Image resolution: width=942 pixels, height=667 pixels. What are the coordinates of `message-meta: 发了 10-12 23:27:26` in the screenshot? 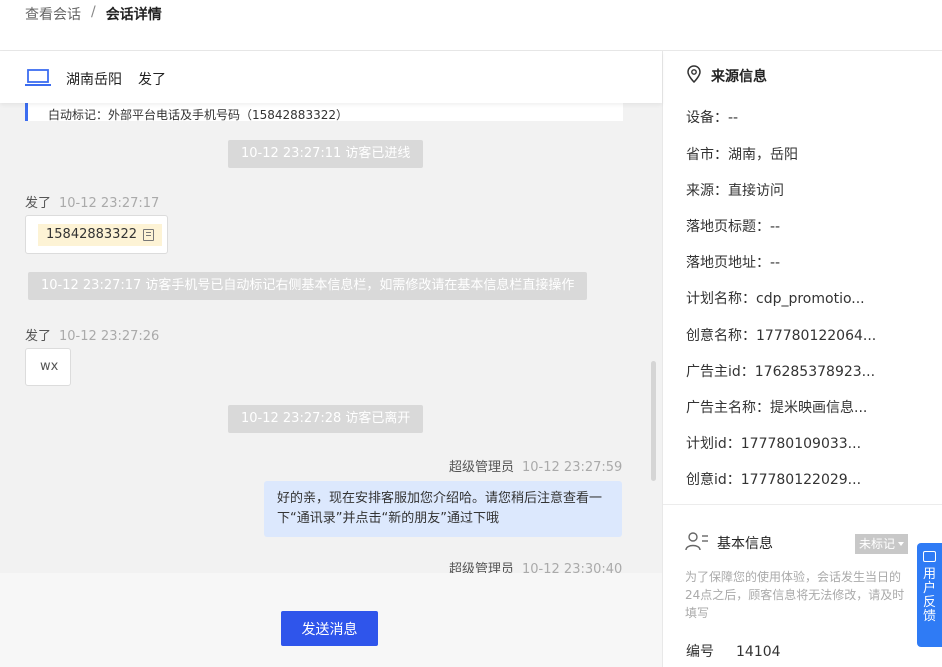 It's located at (92, 334).